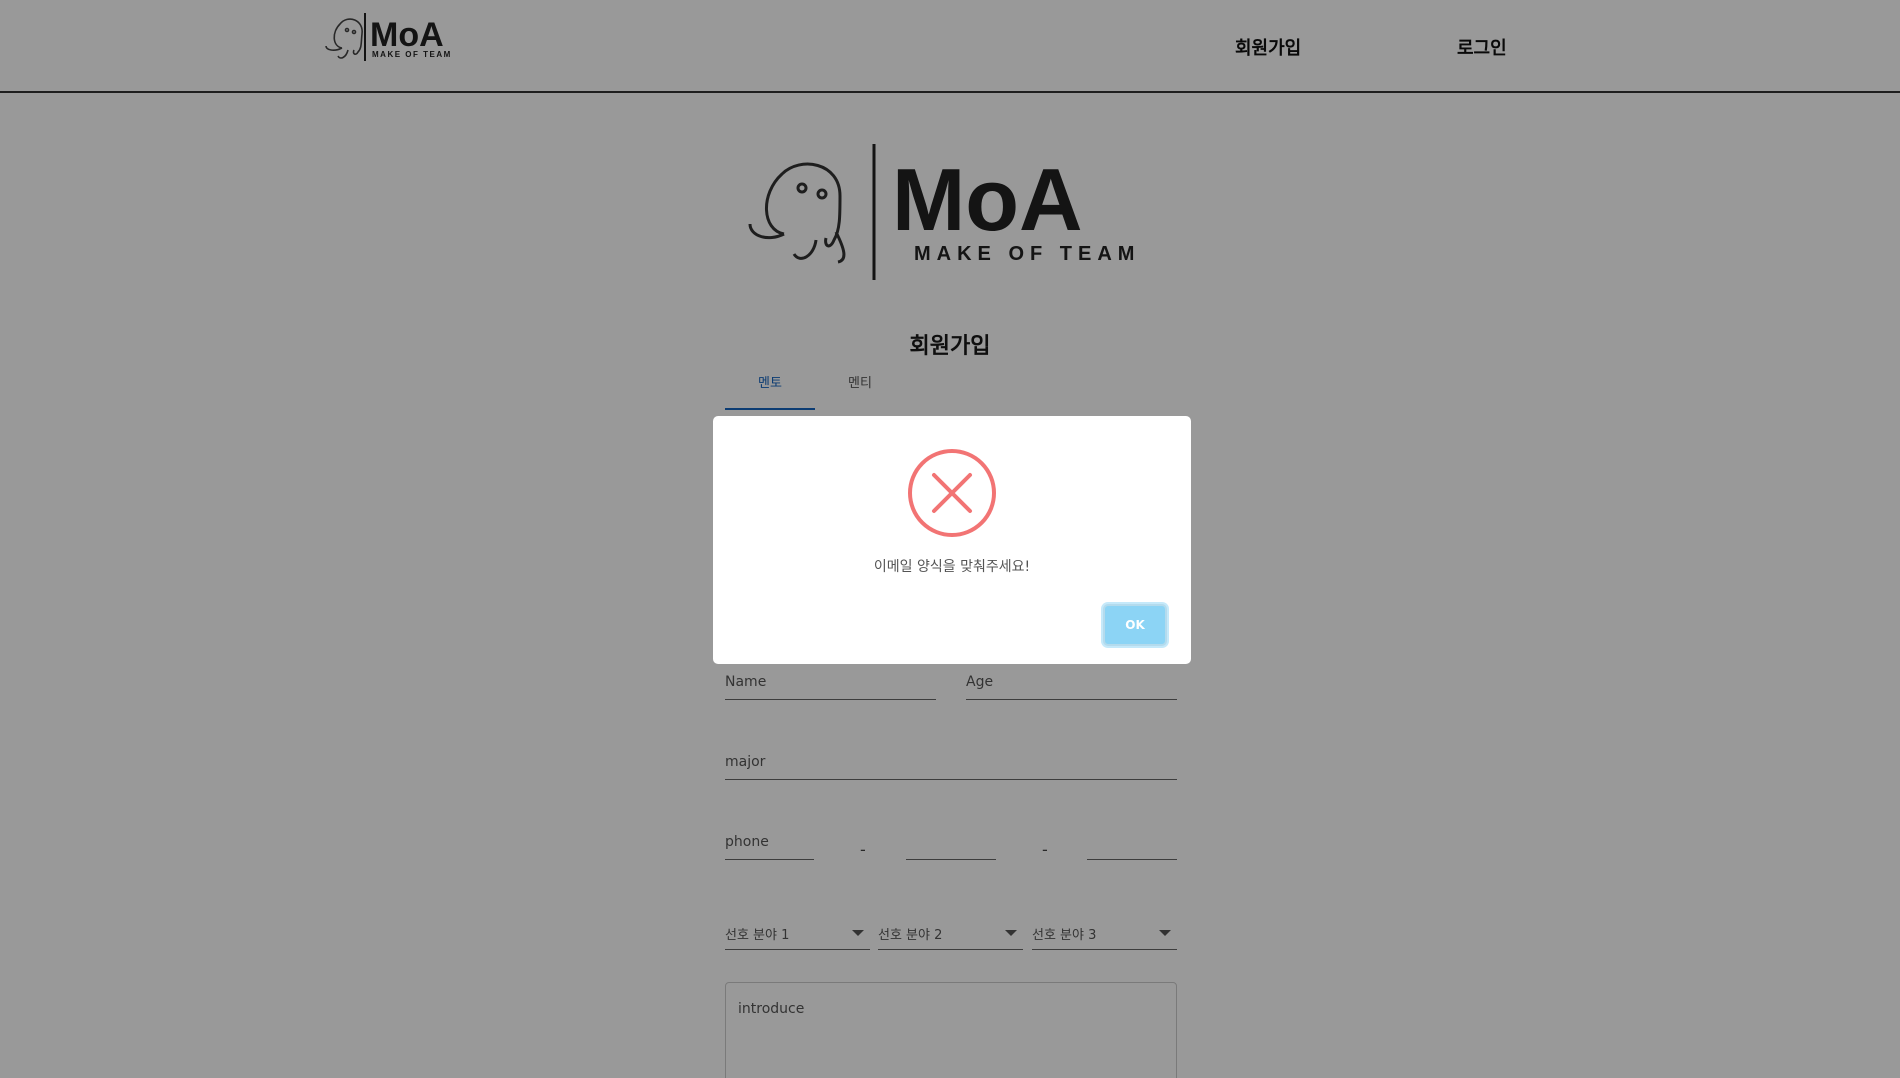 This screenshot has height=1078, width=1900. I want to click on ok-button: OK, so click(1135, 625).